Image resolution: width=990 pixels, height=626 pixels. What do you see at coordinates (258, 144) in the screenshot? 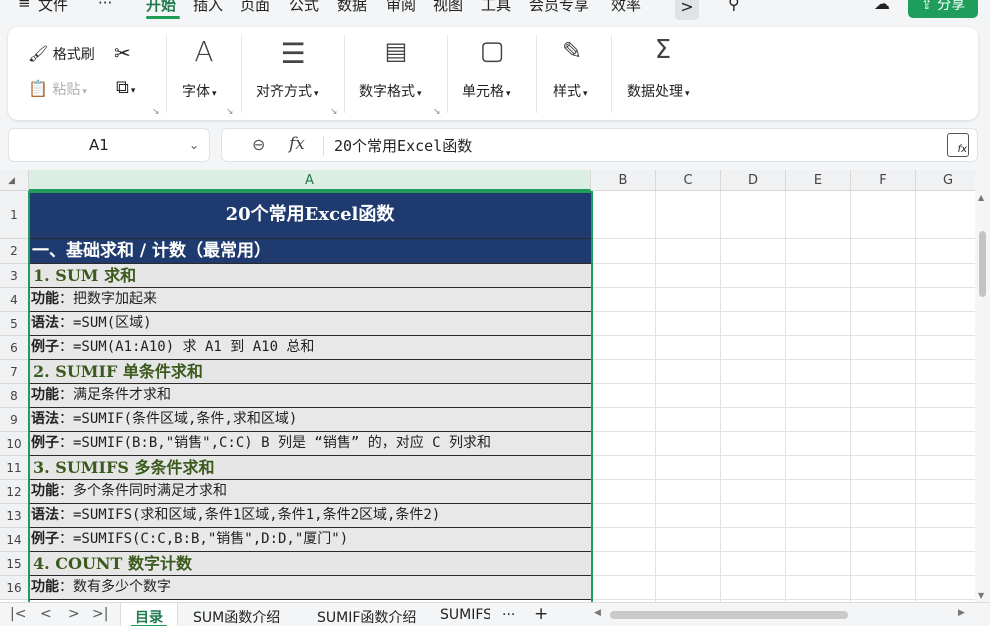
I see `zoom-icon: ⊖` at bounding box center [258, 144].